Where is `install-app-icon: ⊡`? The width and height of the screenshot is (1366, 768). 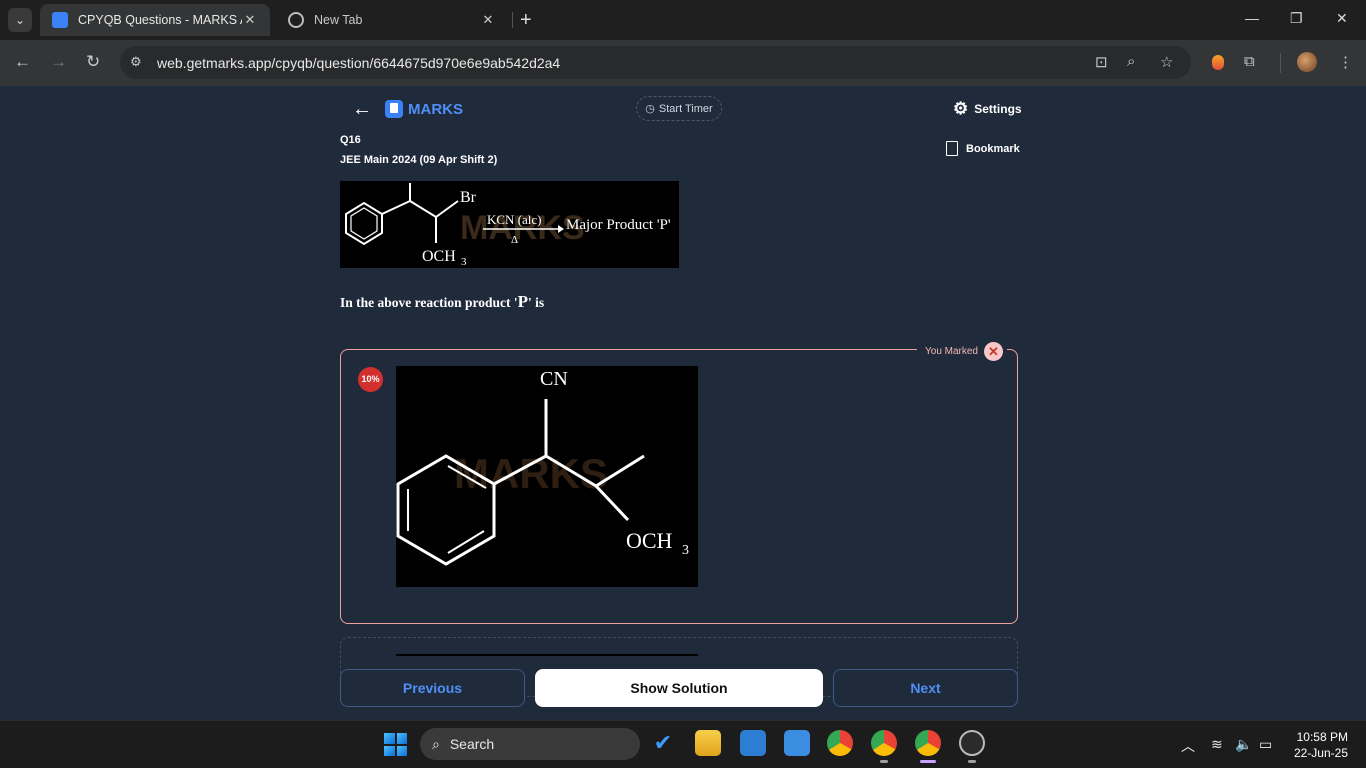 install-app-icon: ⊡ is located at coordinates (1101, 62).